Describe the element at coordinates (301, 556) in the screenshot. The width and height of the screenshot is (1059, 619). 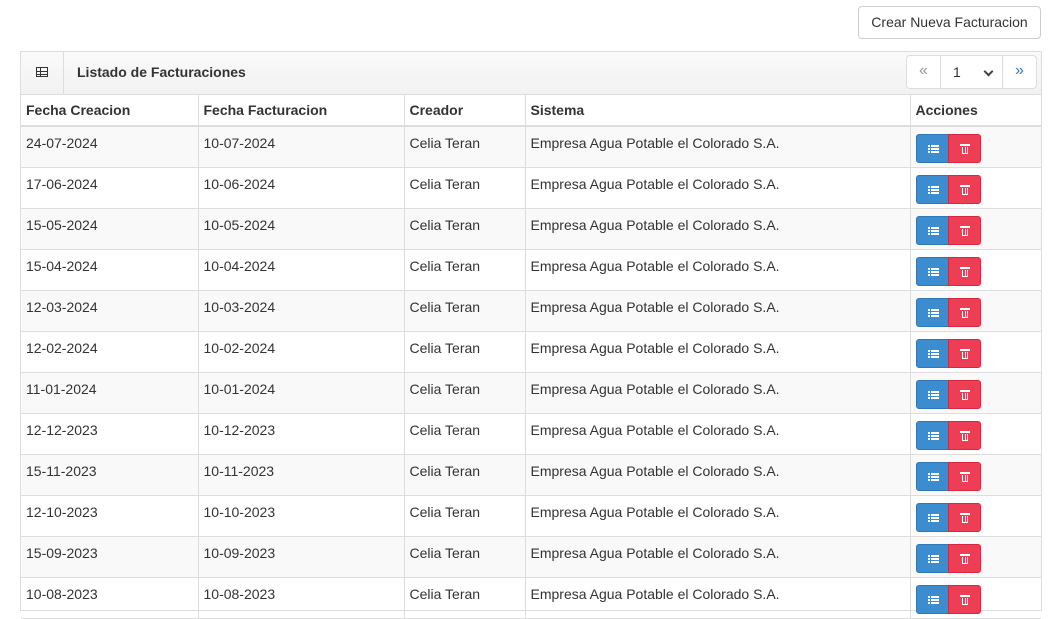
I see `cell-fecha-facturacion: 10-09-2023` at that location.